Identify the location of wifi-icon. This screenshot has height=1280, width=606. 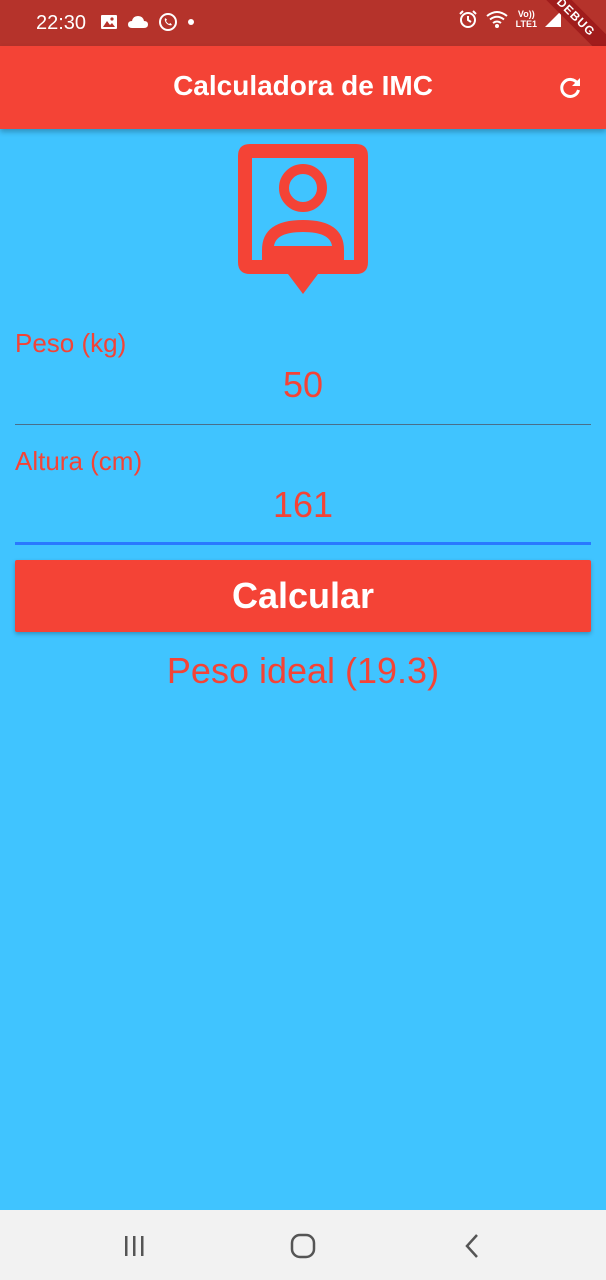
(497, 19).